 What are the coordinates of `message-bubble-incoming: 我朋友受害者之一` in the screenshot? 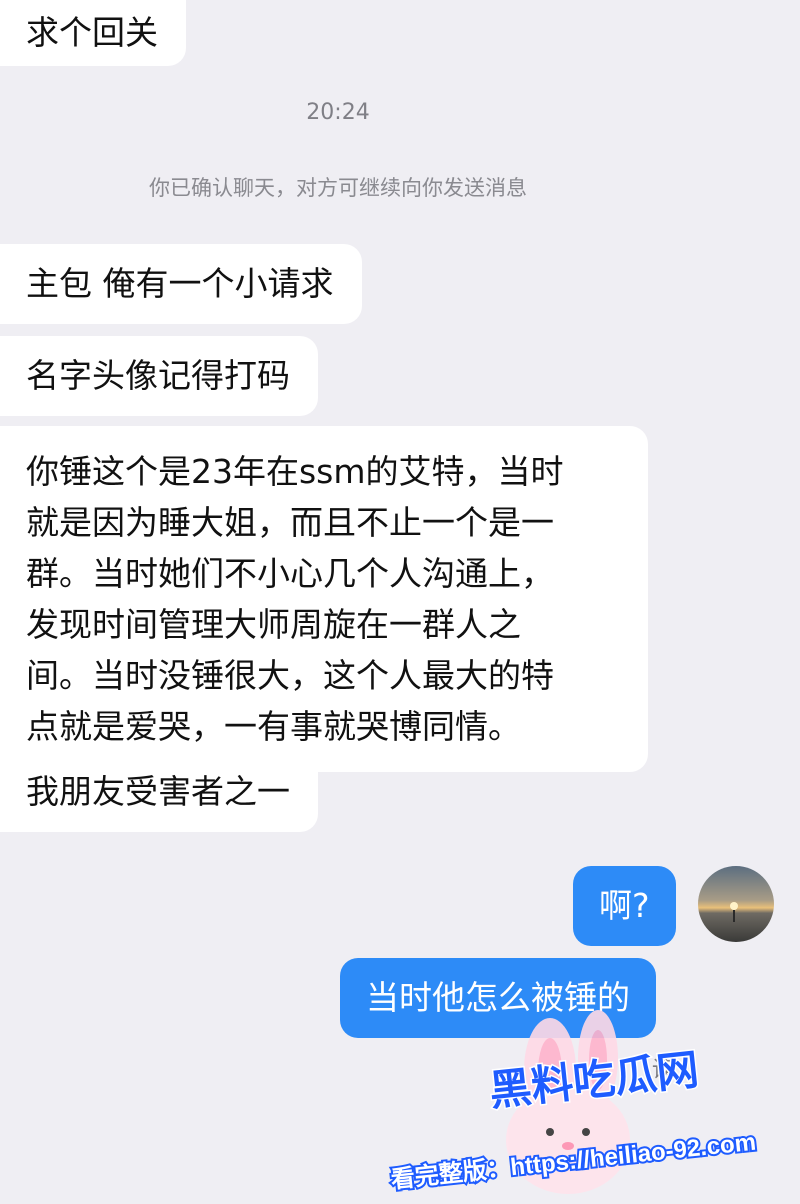 It's located at (159, 792).